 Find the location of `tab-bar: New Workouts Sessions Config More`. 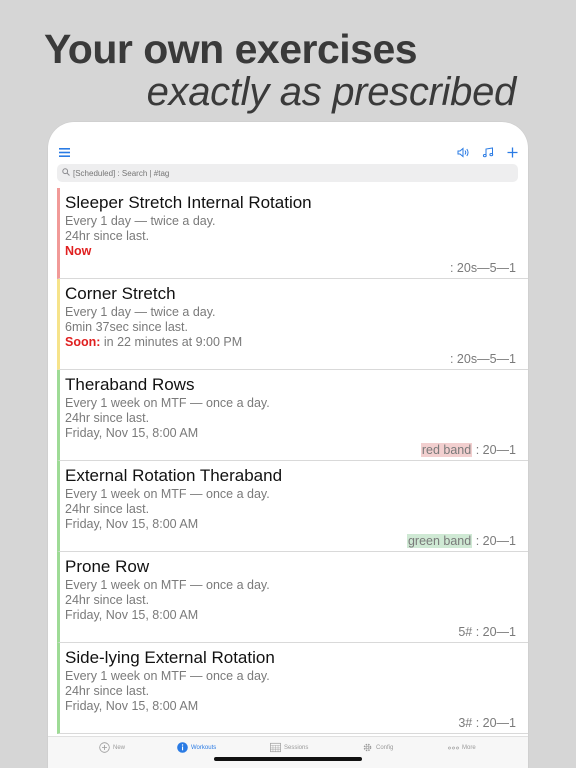

tab-bar: New Workouts Sessions Config More is located at coordinates (288, 752).